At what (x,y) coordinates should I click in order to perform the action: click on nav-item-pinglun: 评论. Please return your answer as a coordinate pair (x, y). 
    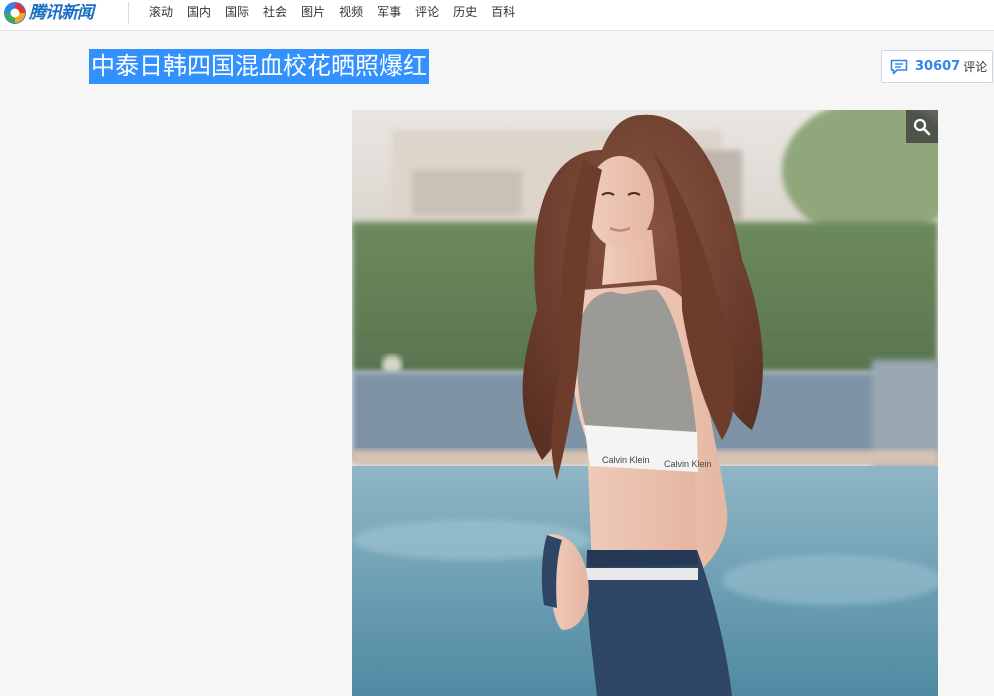
    Looking at the image, I should click on (427, 12).